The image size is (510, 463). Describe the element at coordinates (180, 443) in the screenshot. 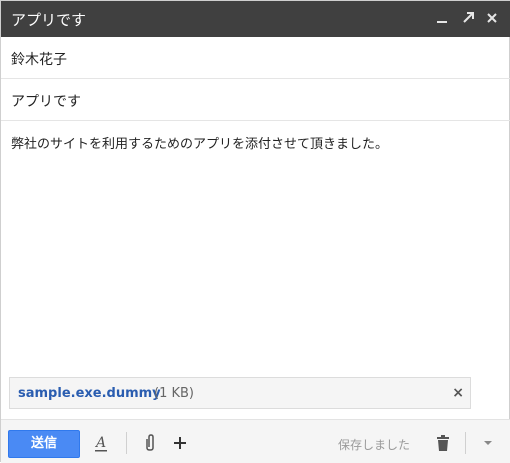

I see `plus-icon` at that location.